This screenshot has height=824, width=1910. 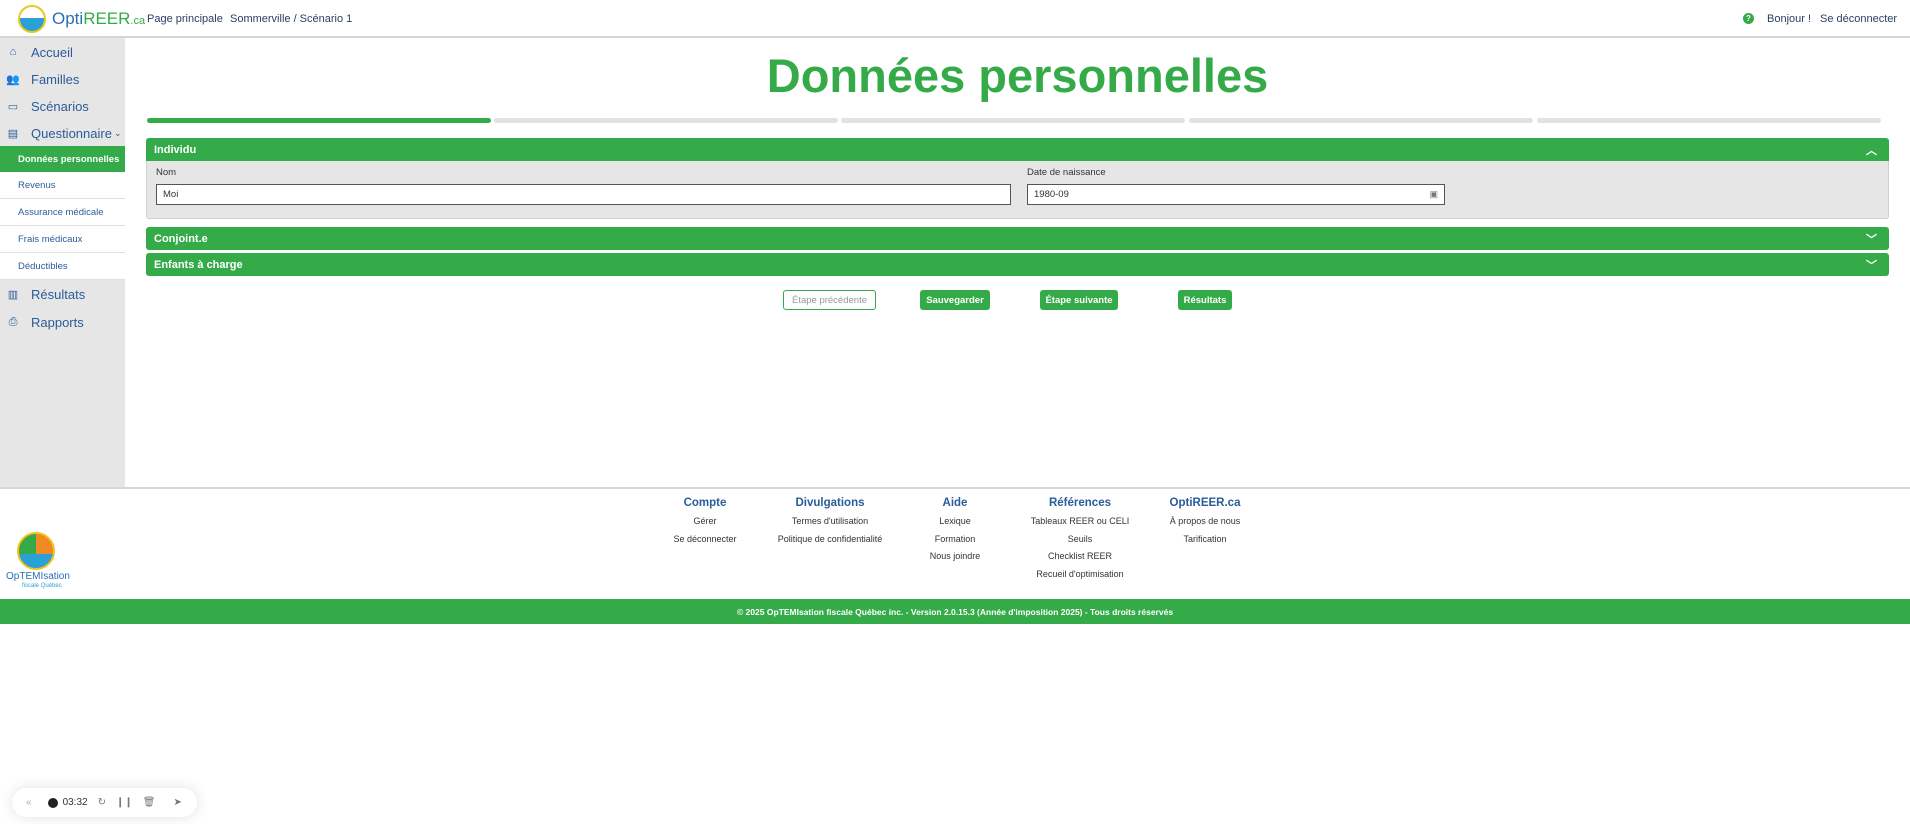 I want to click on sidebar-item-resultats: ▥ Résultats, so click(x=62, y=294).